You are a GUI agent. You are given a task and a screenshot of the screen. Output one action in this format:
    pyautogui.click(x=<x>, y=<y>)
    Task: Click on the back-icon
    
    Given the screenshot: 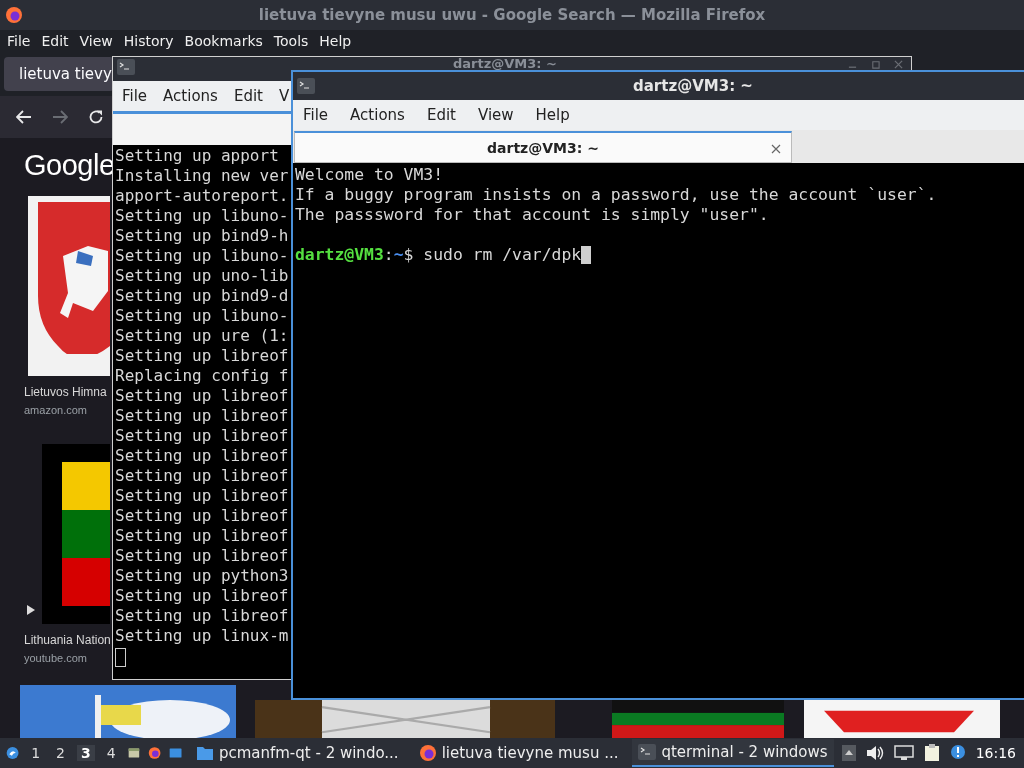 What is the action you would take?
    pyautogui.click(x=24, y=117)
    